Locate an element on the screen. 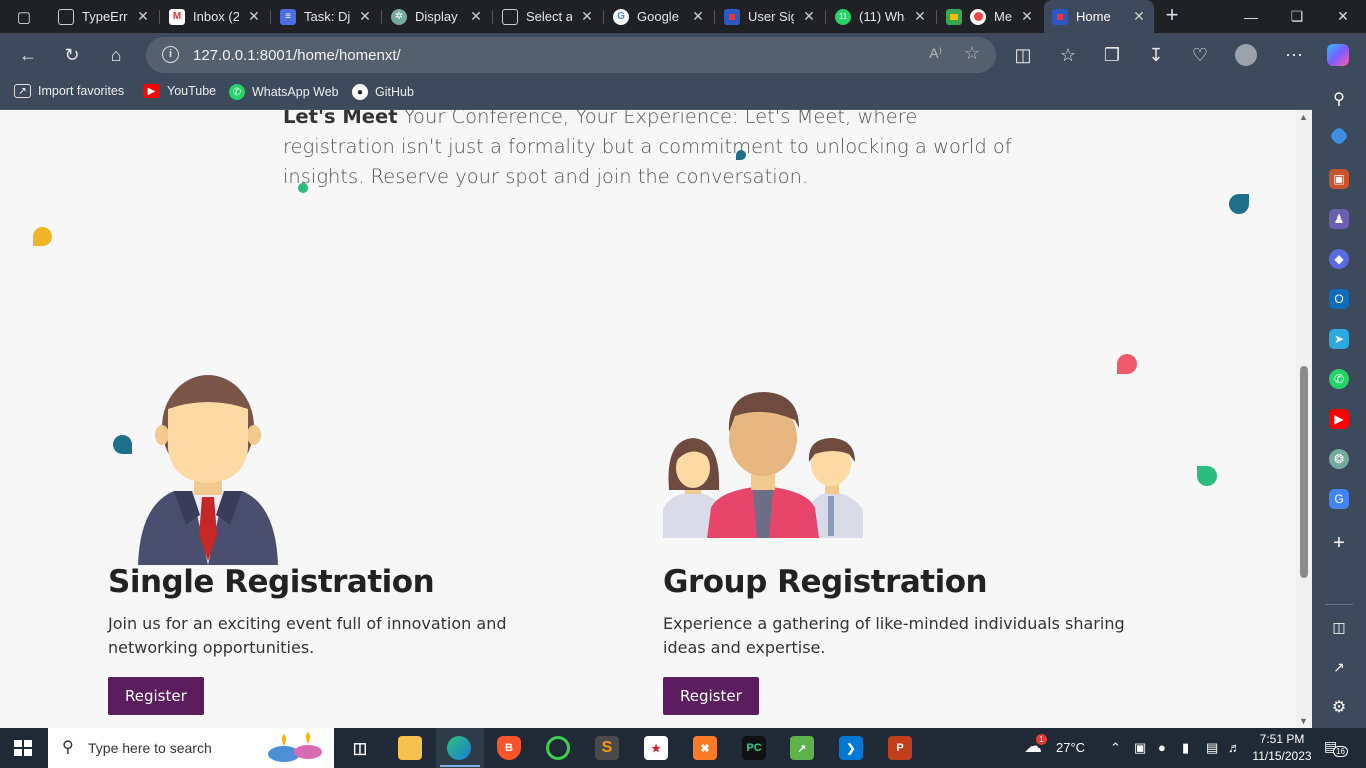 Image resolution: width=1366 pixels, height=768 pixels. tab-meet: Me ✕ is located at coordinates (990, 16).